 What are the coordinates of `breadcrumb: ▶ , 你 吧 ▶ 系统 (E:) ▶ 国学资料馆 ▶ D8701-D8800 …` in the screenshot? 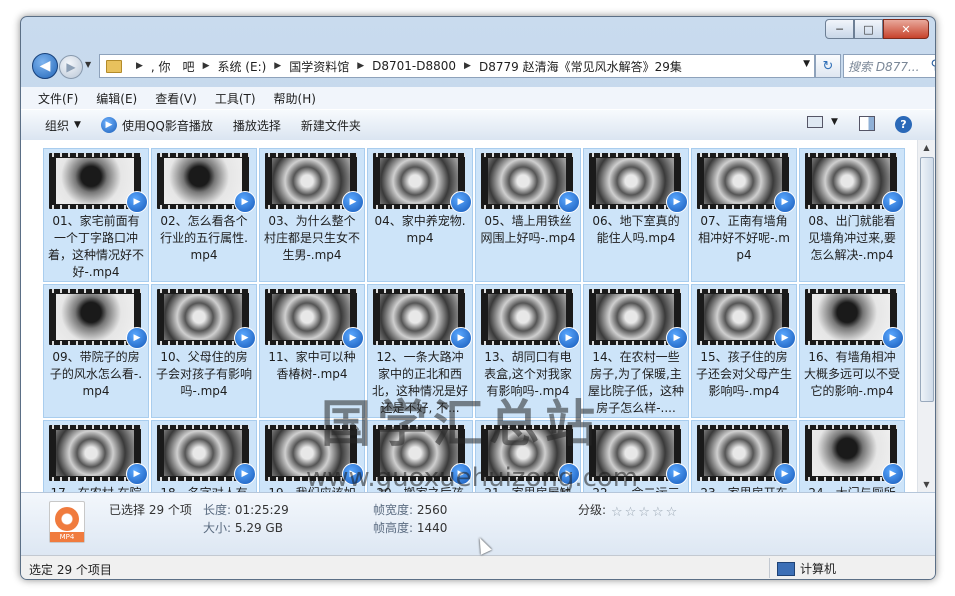 It's located at (405, 66).